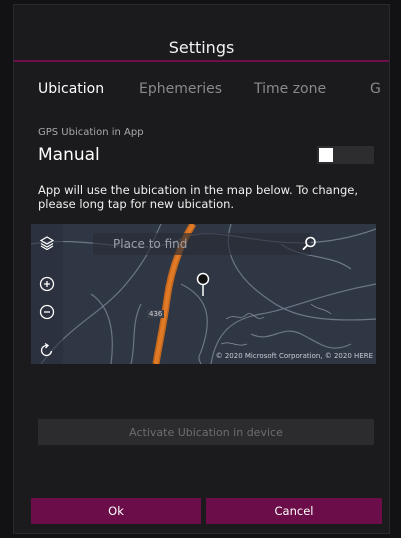  What do you see at coordinates (375, 89) in the screenshot?
I see `tab-overflow: G` at bounding box center [375, 89].